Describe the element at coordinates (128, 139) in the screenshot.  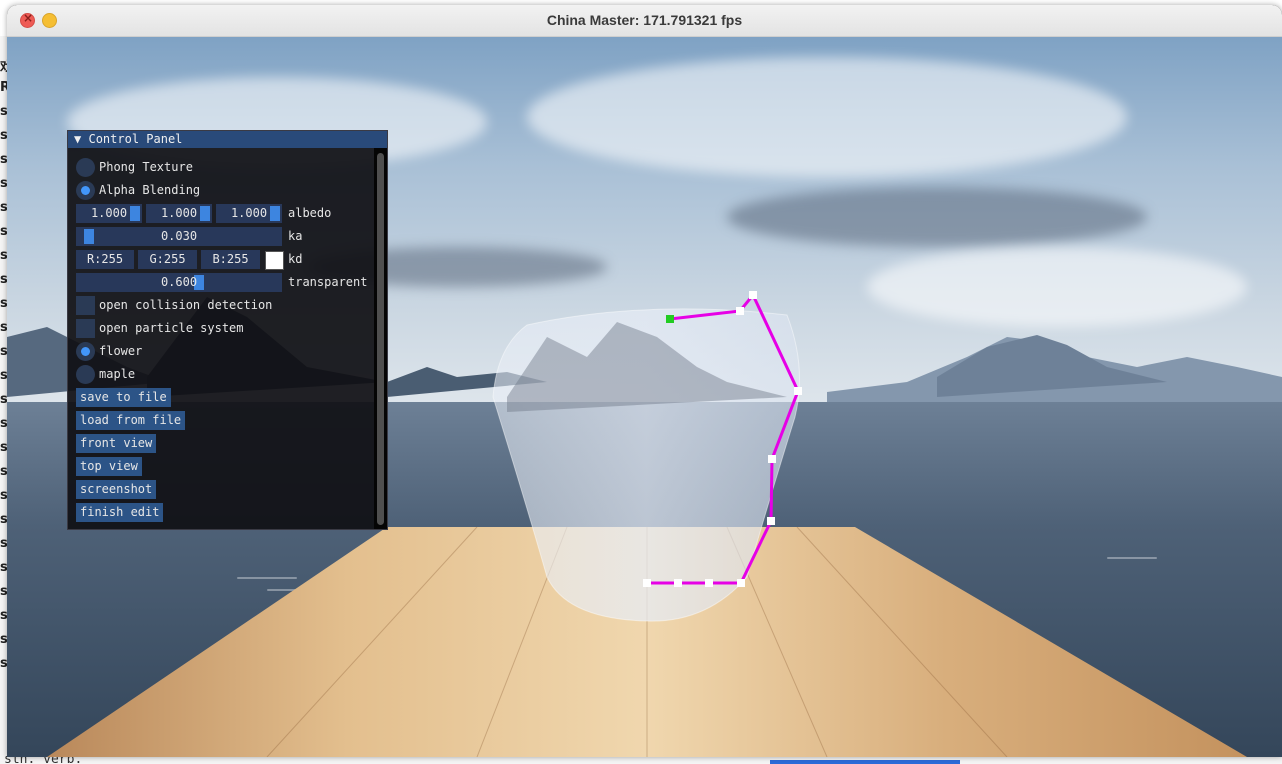
I see `panel-title: ▼ Control Panel` at that location.